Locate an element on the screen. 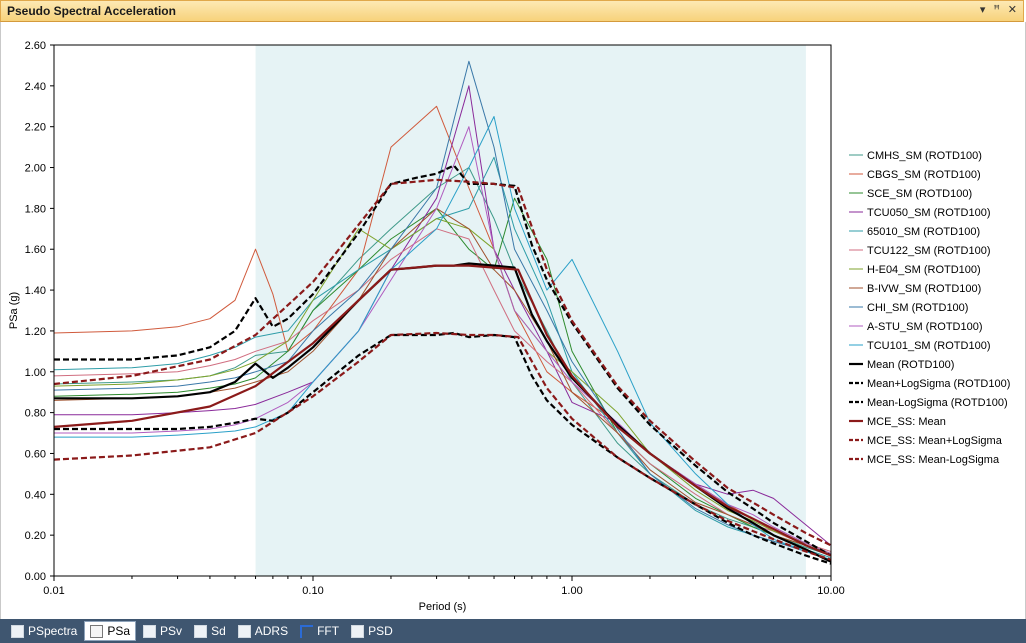 This screenshot has height=643, width=1026. adrs-icon is located at coordinates (244, 631).